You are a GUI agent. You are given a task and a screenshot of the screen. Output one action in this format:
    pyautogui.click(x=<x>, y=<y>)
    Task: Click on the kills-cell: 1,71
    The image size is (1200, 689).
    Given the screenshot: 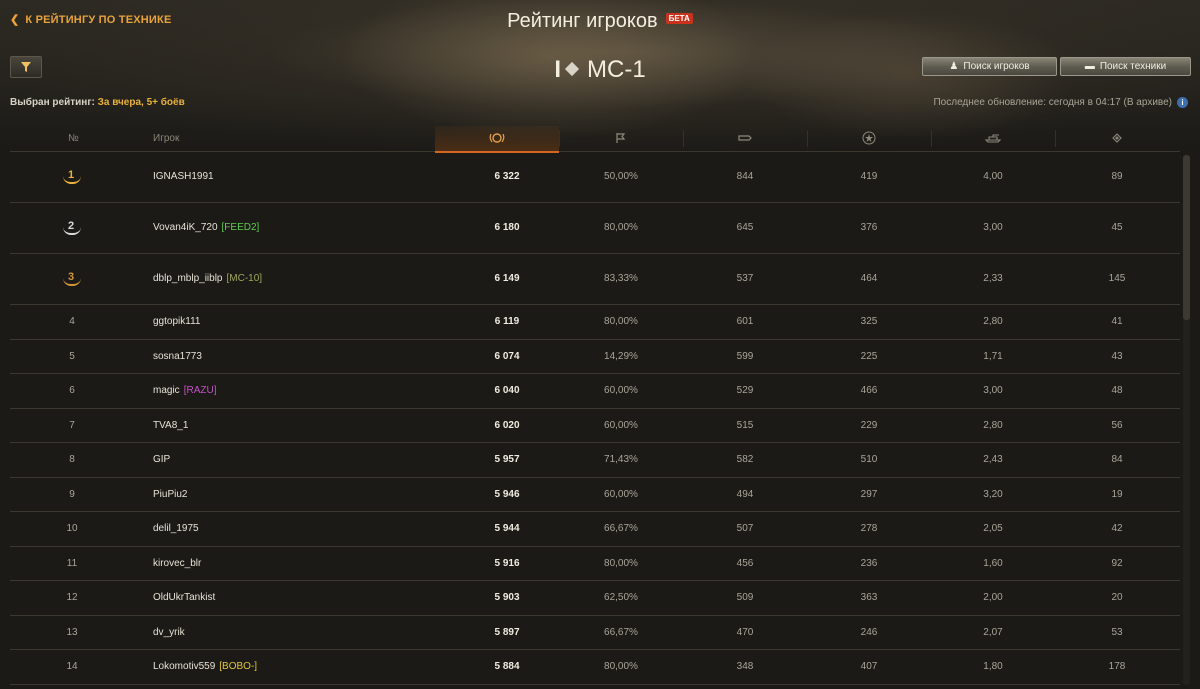 What is the action you would take?
    pyautogui.click(x=993, y=356)
    